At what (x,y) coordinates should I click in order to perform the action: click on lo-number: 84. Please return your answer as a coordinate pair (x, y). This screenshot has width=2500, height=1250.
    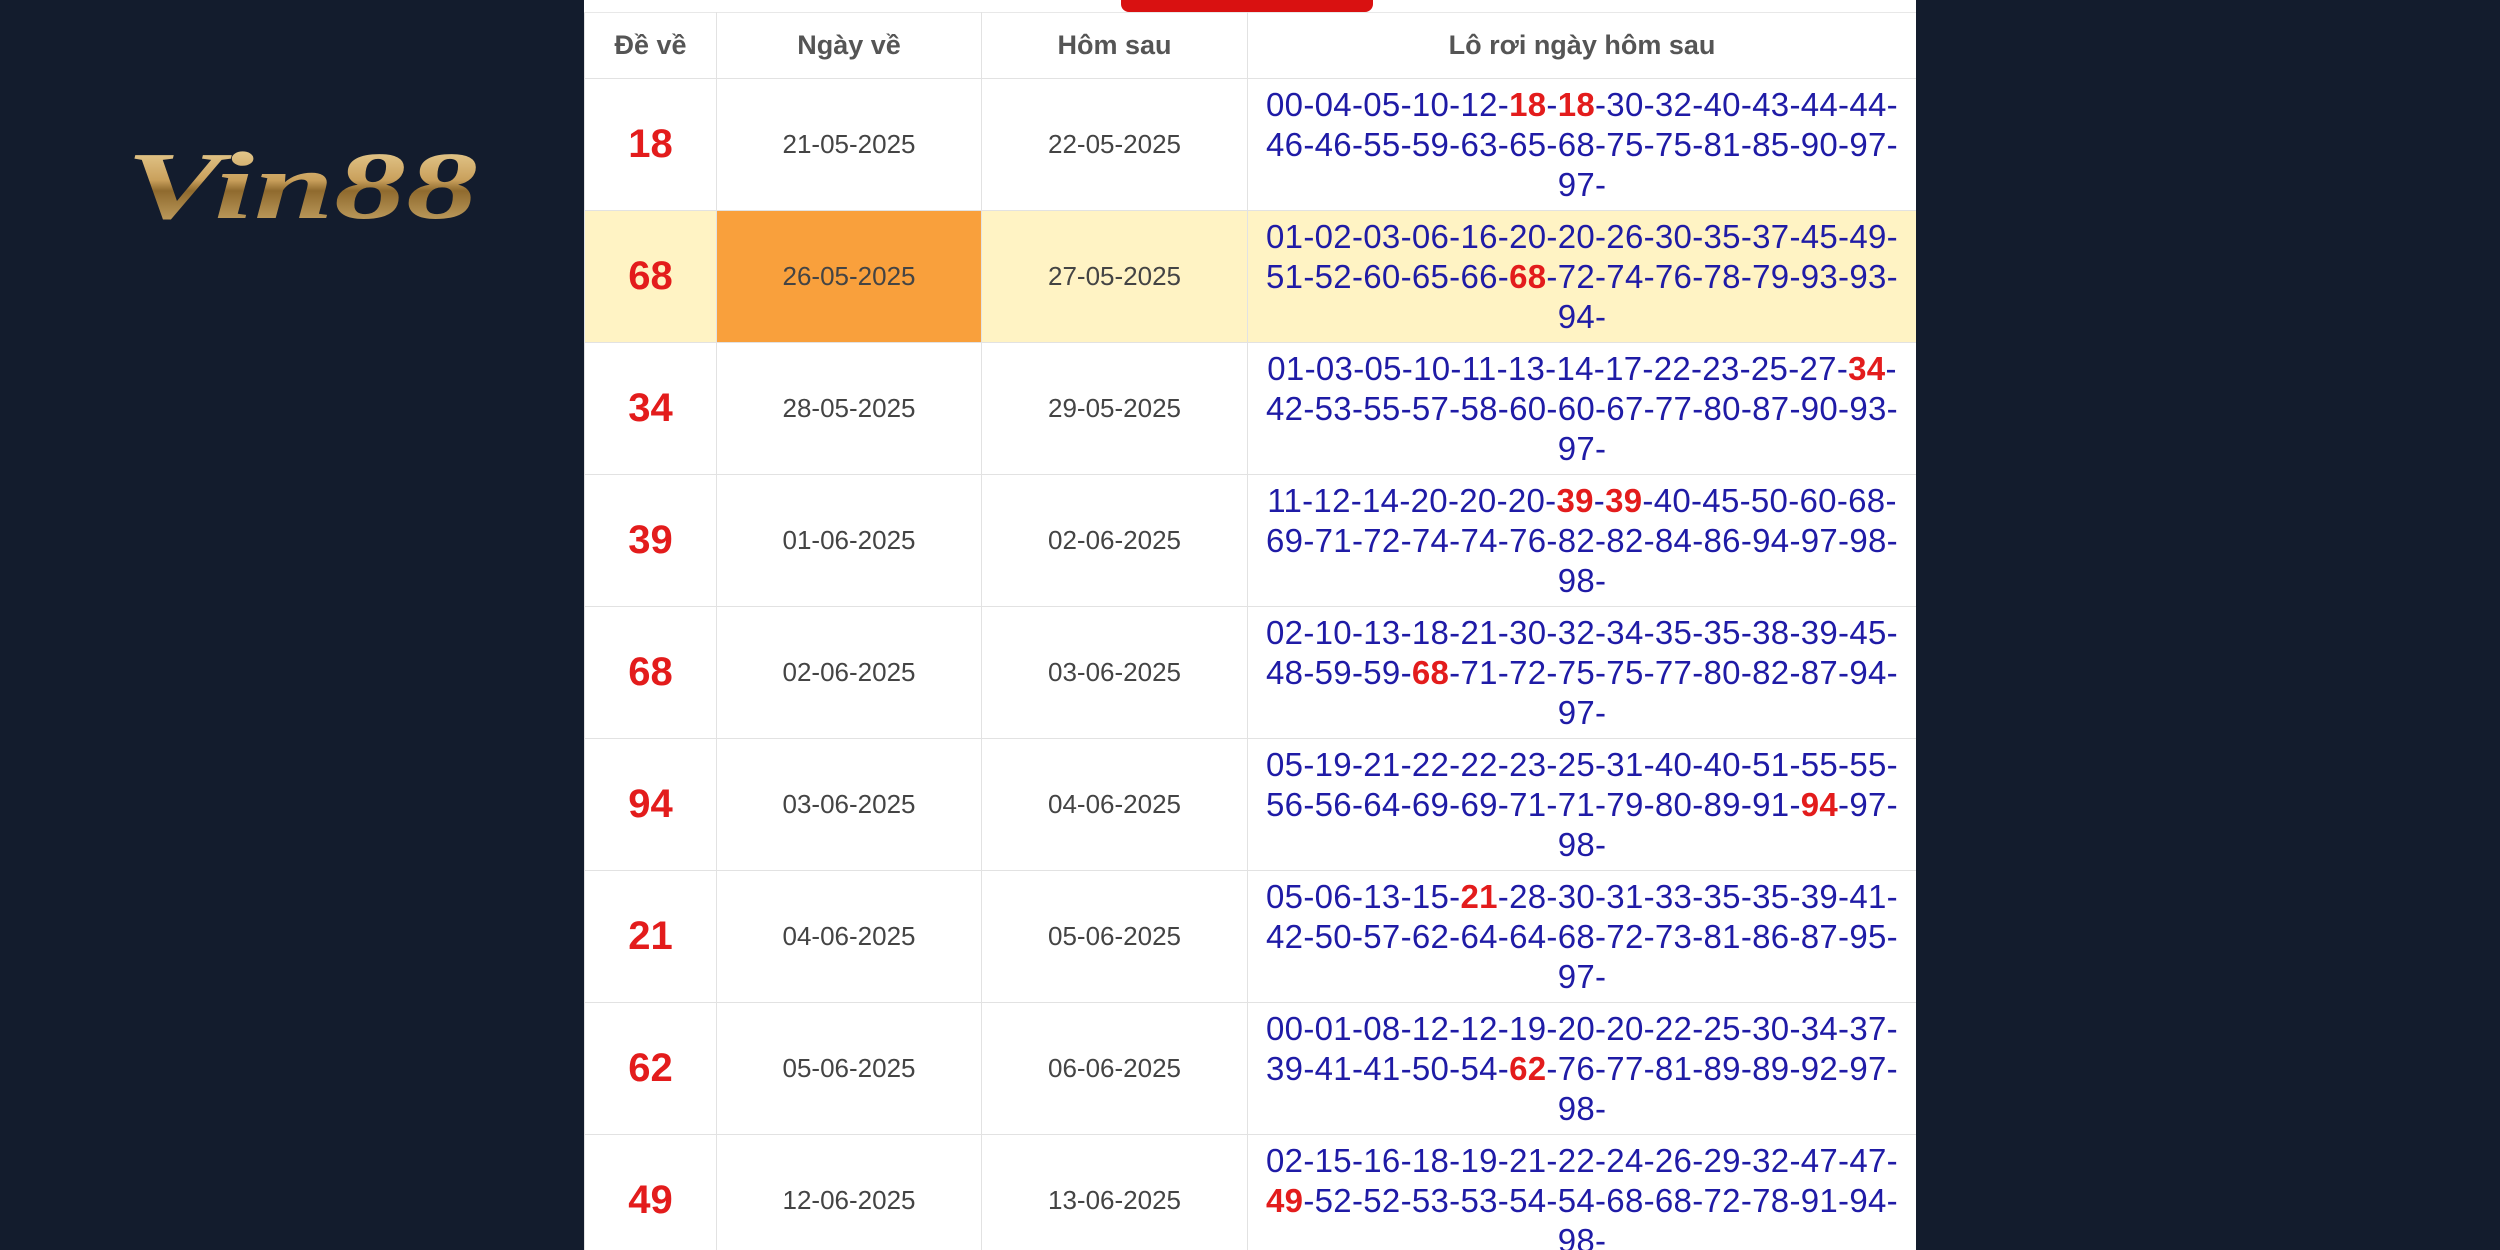
    Looking at the image, I should click on (1673, 540).